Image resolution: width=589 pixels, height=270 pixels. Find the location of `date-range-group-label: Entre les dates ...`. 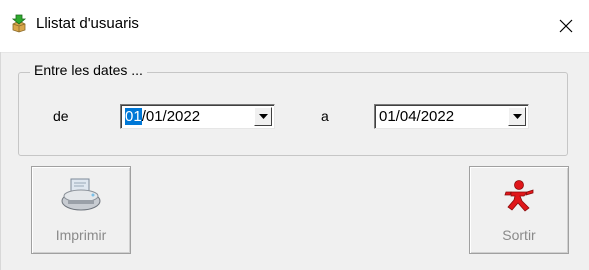

date-range-group-label: Entre les dates ... is located at coordinates (88, 70).